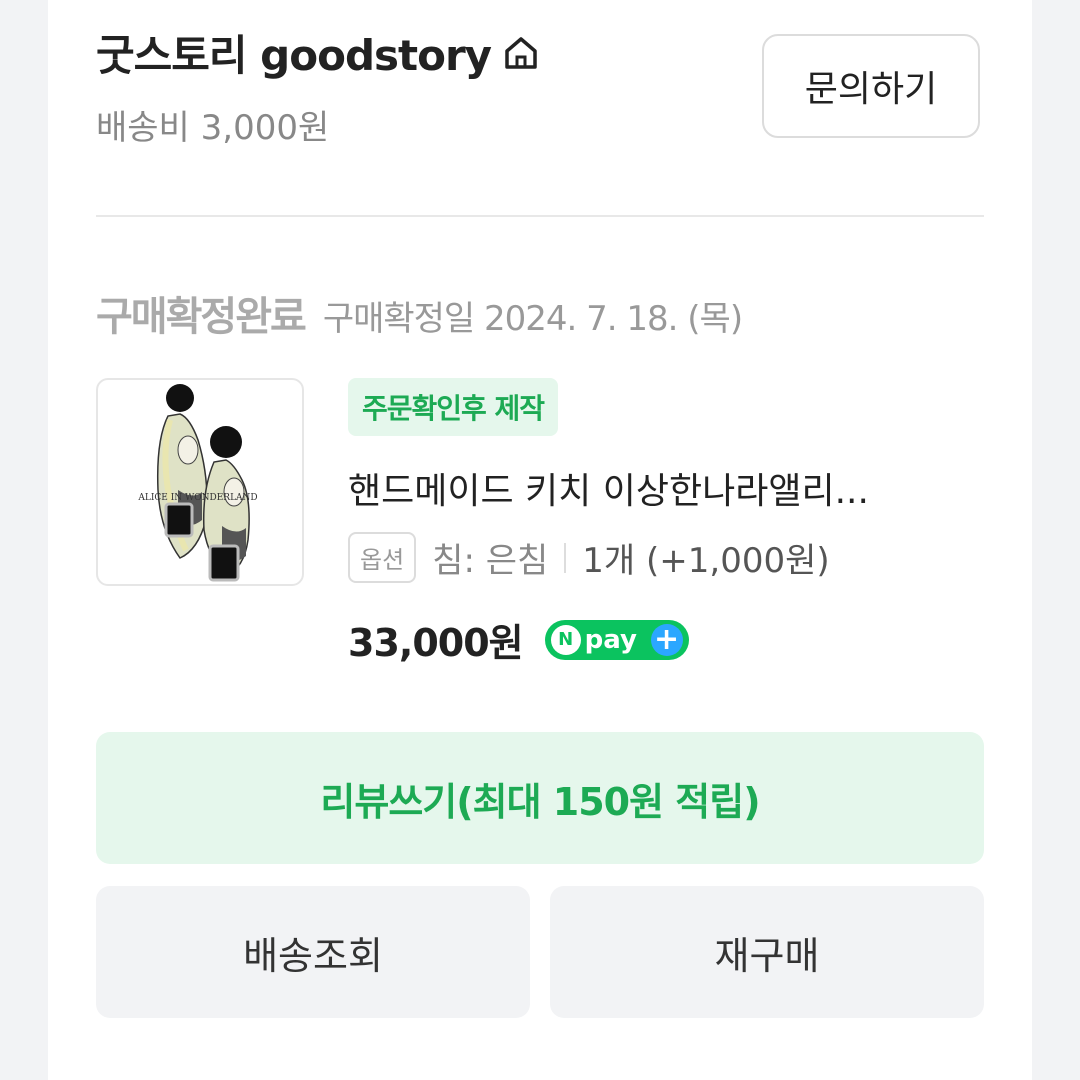 The height and width of the screenshot is (1080, 1080). I want to click on inquiry-button: 문의하기, so click(871, 86).